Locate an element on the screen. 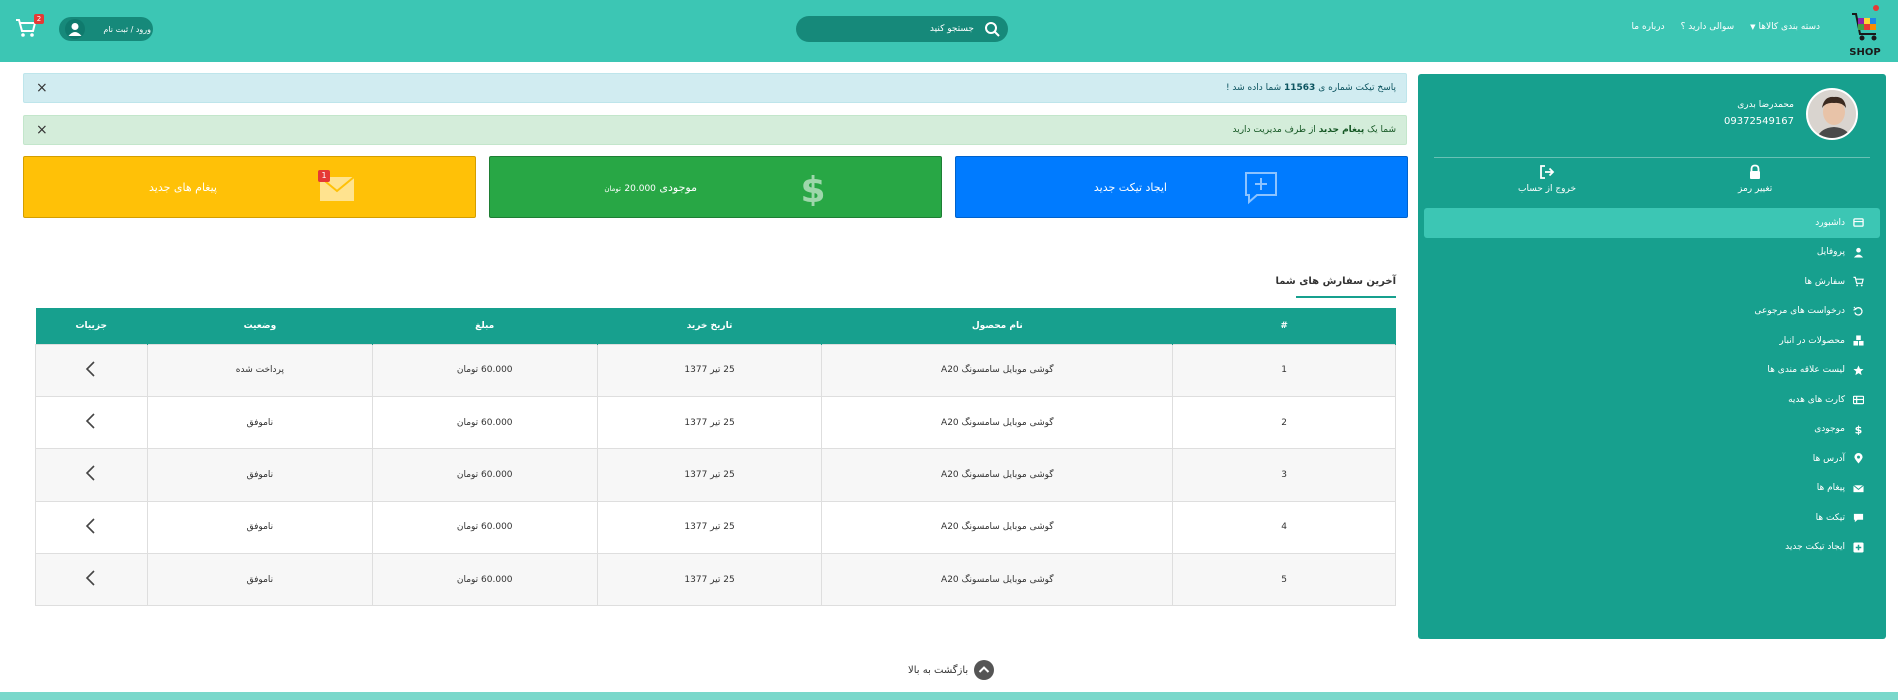 The image size is (1898, 700). order-details-cell is located at coordinates (91, 370).